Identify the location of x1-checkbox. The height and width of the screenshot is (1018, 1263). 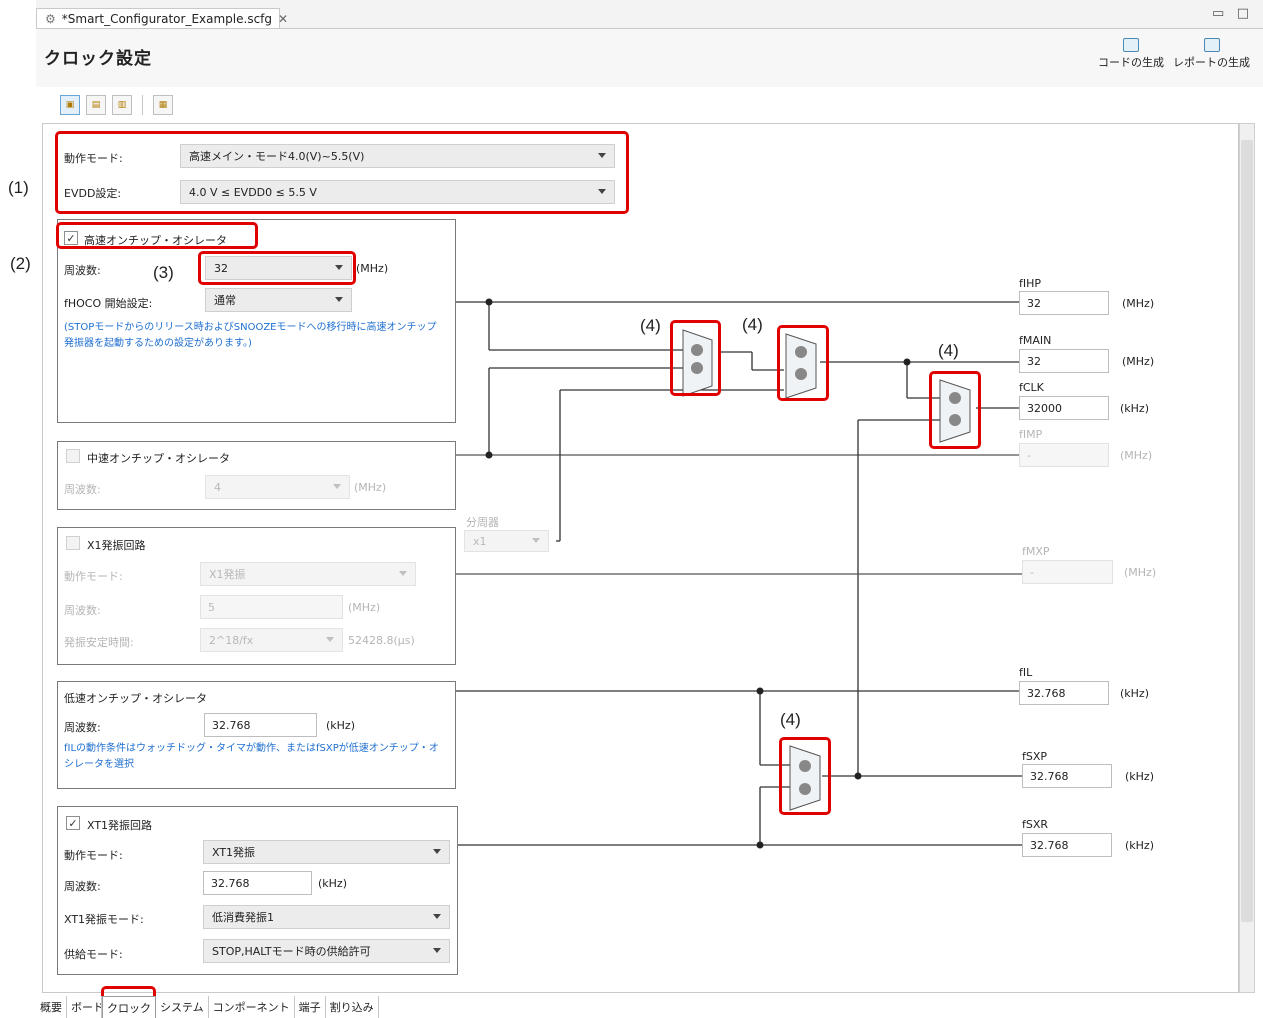
(73, 543).